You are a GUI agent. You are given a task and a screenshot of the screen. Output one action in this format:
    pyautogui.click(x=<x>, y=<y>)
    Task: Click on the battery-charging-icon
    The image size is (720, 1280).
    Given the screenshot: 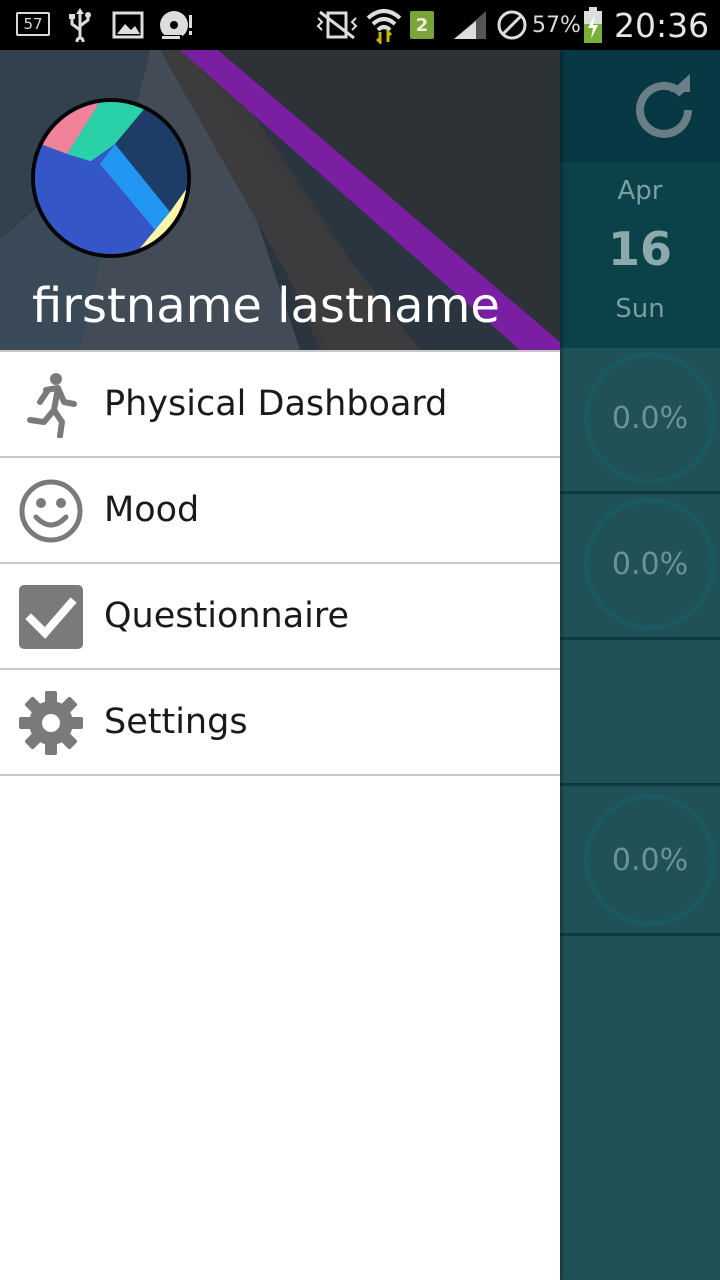 What is the action you would take?
    pyautogui.click(x=593, y=25)
    